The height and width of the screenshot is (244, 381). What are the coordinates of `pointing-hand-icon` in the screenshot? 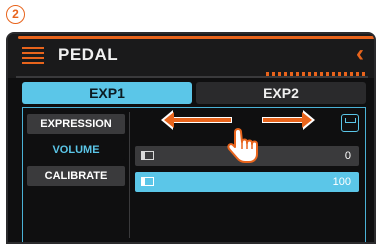 It's located at (242, 145).